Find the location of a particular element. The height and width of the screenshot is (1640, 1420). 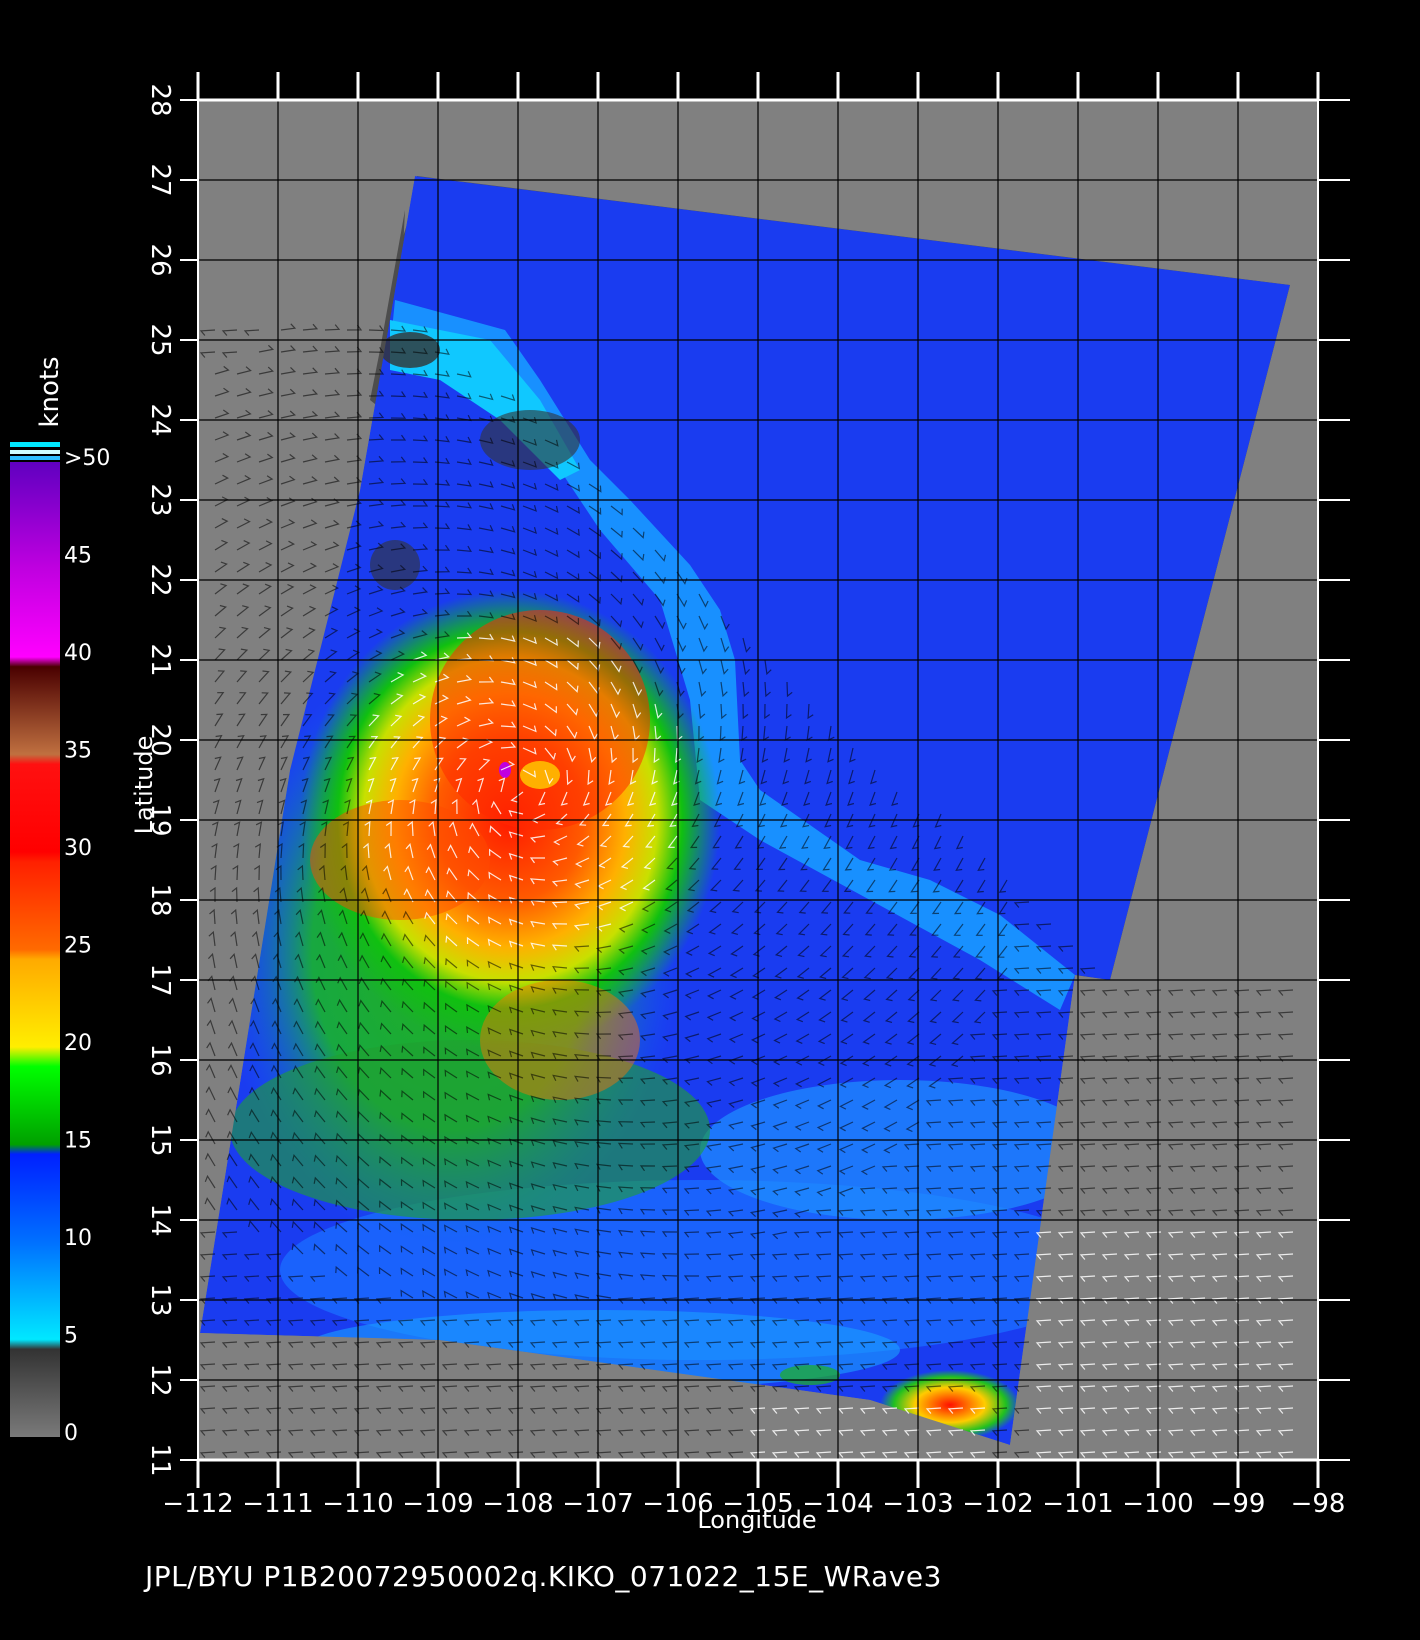

colorbar-label: >50 is located at coordinates (87, 458).